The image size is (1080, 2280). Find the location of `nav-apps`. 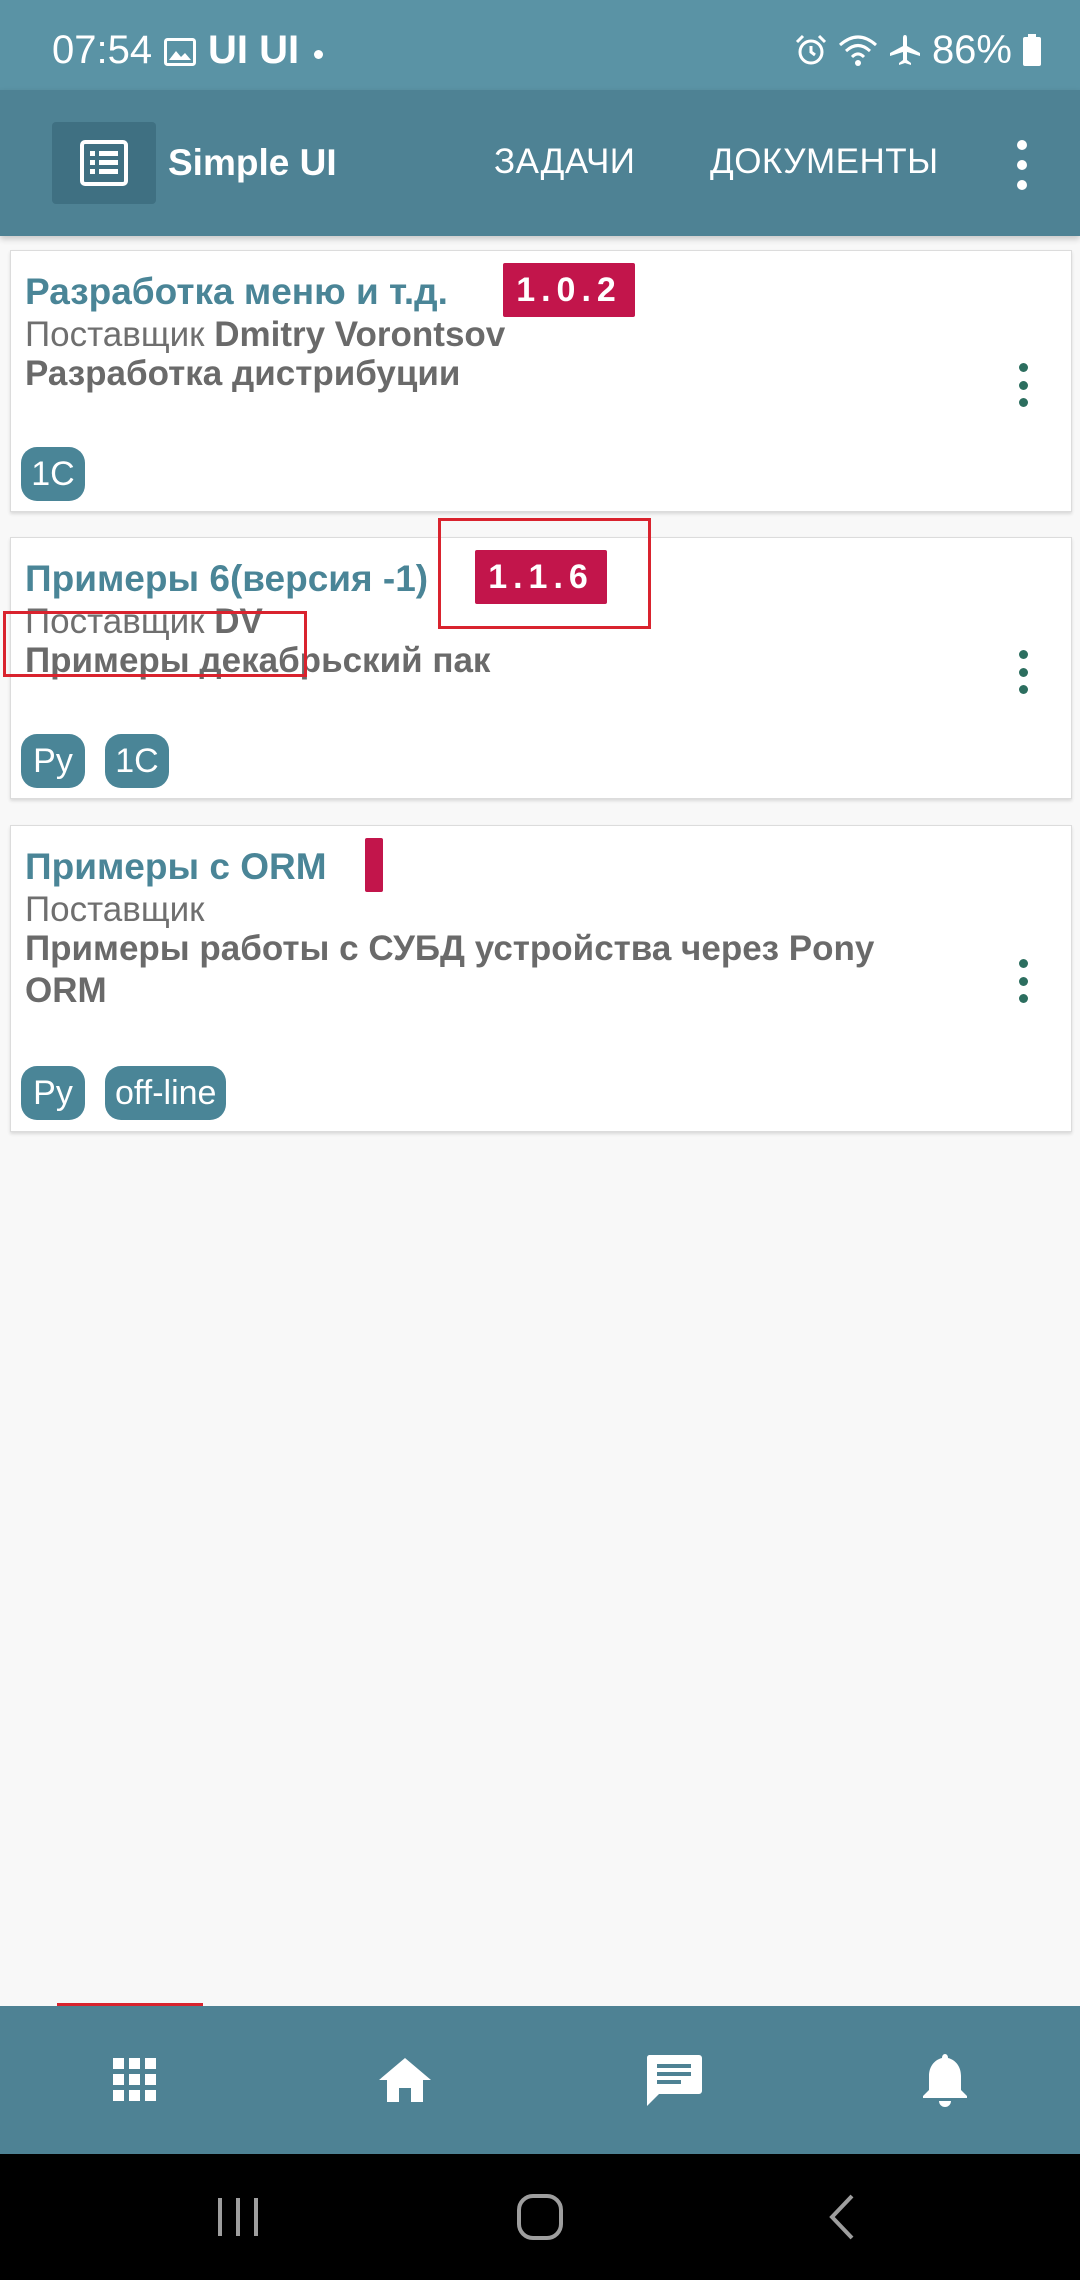

nav-apps is located at coordinates (135, 2080).